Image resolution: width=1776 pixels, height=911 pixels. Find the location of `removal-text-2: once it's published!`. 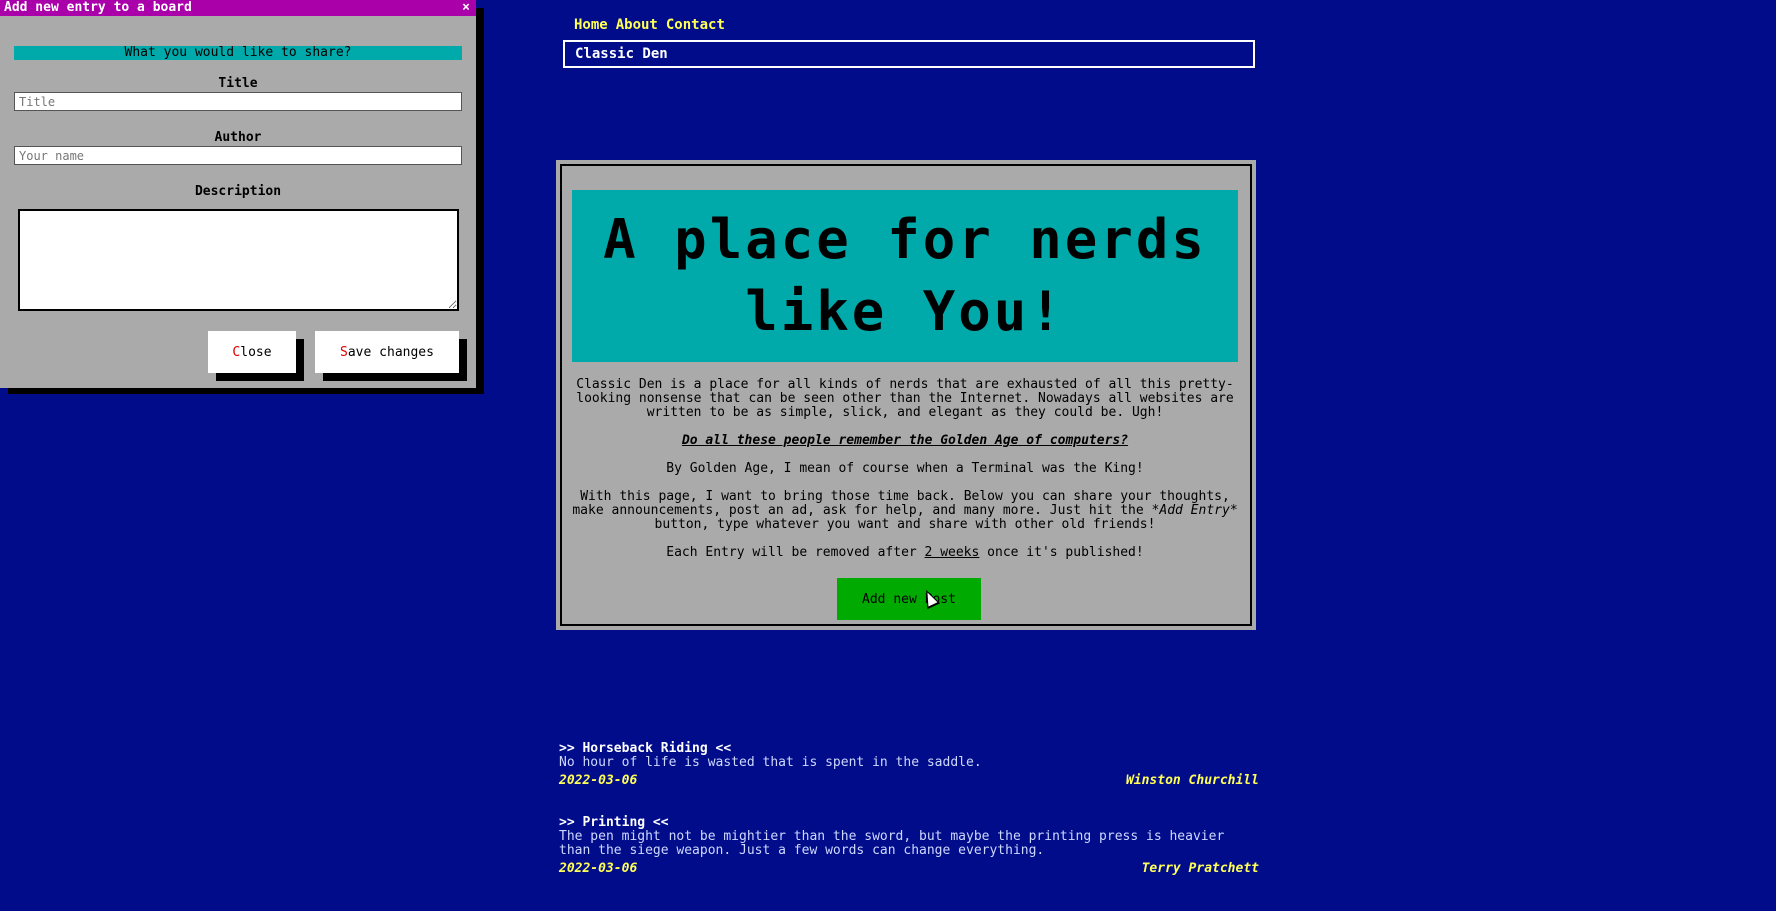

removal-text-2: once it's published! is located at coordinates (1061, 552).